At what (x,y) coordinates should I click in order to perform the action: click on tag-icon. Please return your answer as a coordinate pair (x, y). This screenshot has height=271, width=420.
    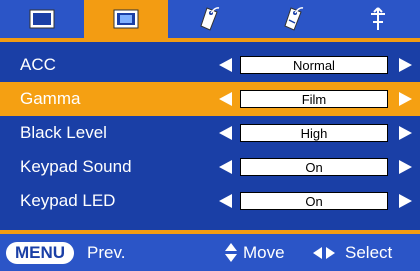
    Looking at the image, I should click on (210, 19).